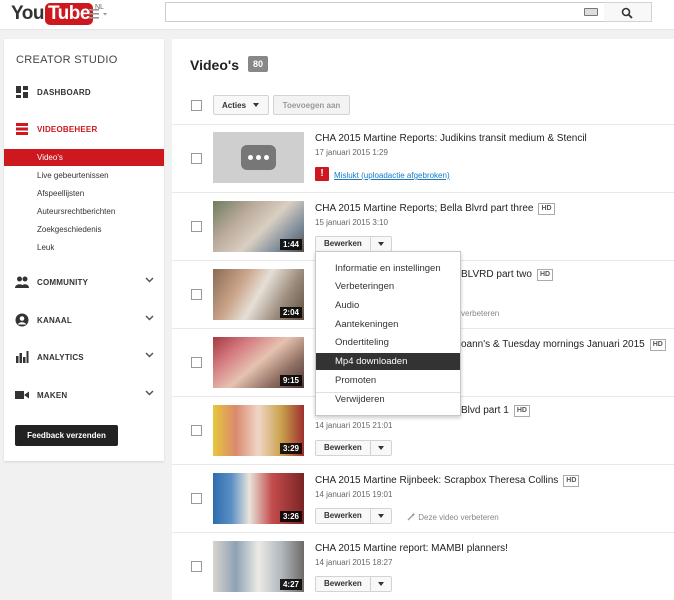 Image resolution: width=674 pixels, height=600 pixels. I want to click on improve-video-link: verbeteren, so click(480, 313).